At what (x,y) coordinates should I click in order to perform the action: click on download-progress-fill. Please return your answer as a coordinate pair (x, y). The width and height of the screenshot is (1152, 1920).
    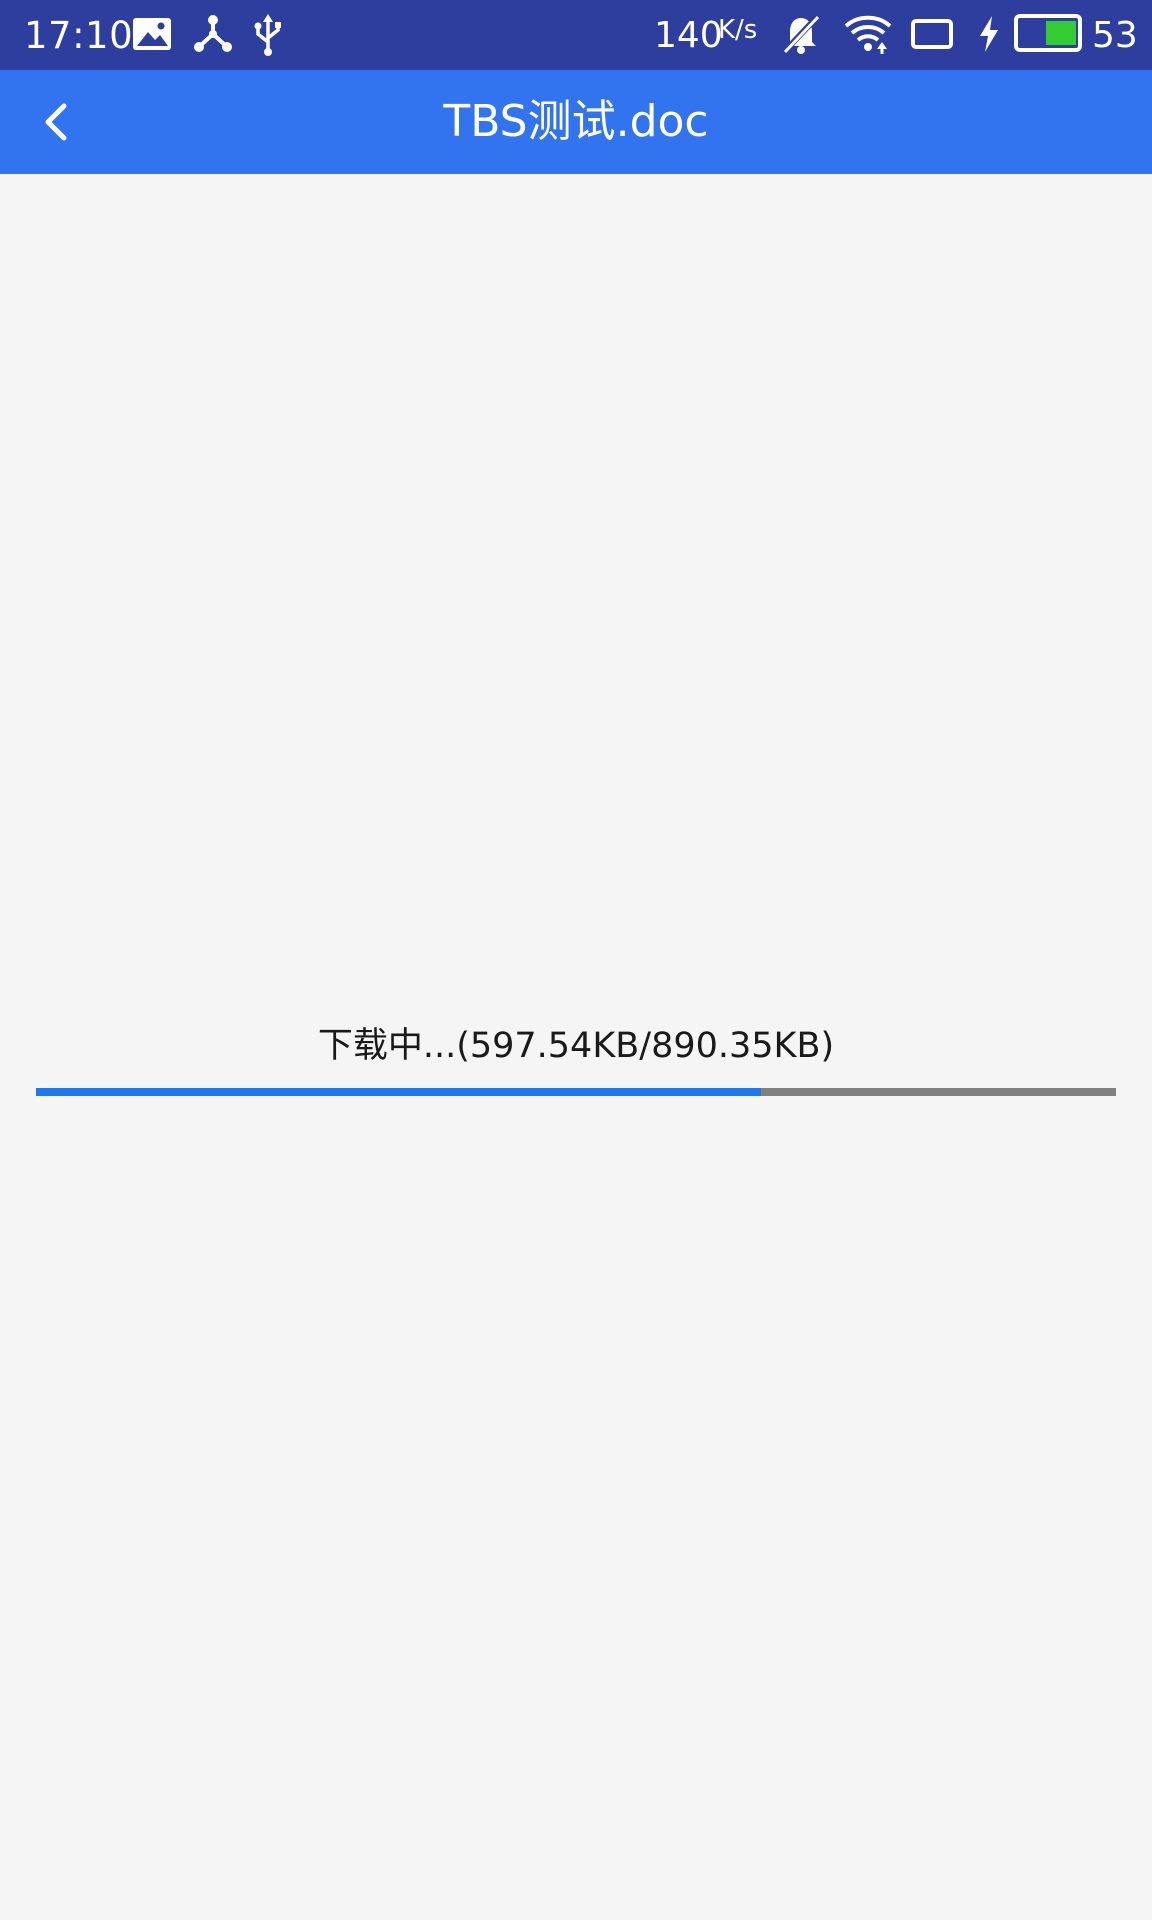
    Looking at the image, I should click on (398, 1092).